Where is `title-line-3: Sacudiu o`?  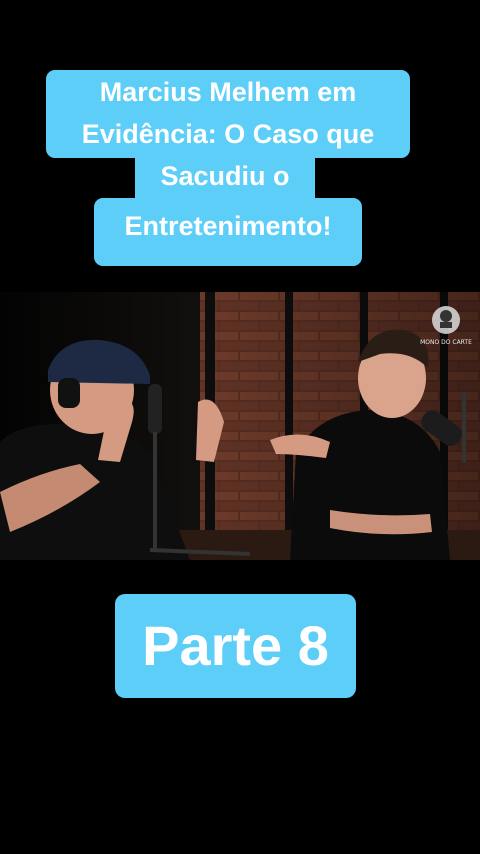
title-line-3: Sacudiu o is located at coordinates (225, 178).